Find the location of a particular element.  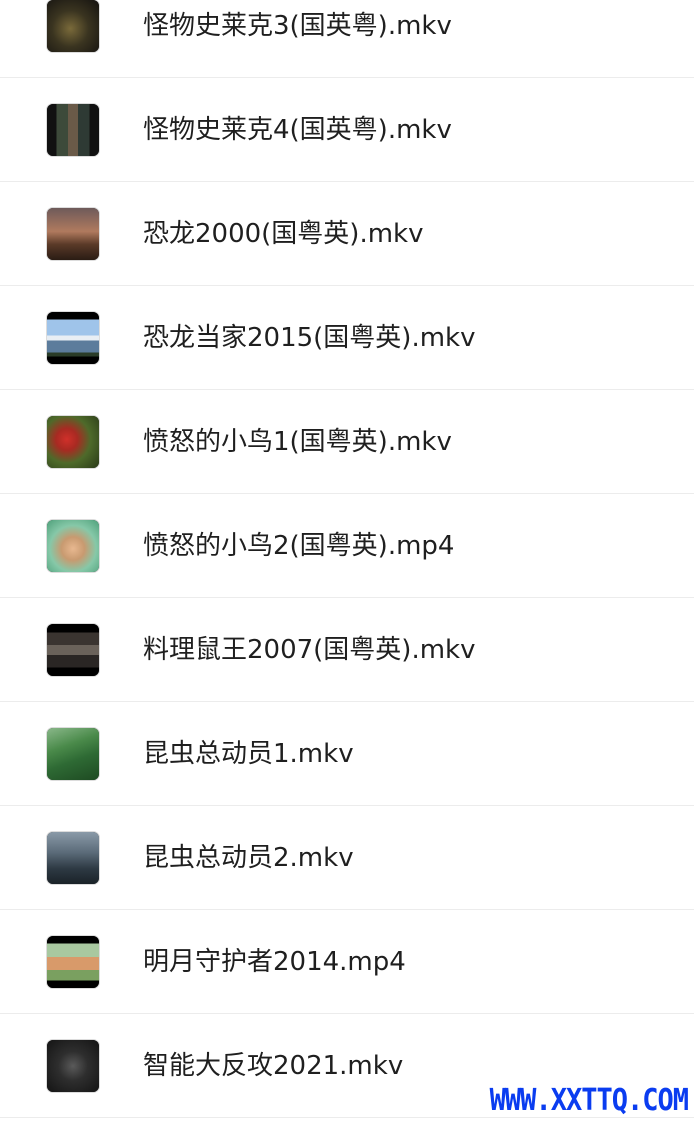

file-row: 昆虫总动员2.mkv is located at coordinates (347, 858).